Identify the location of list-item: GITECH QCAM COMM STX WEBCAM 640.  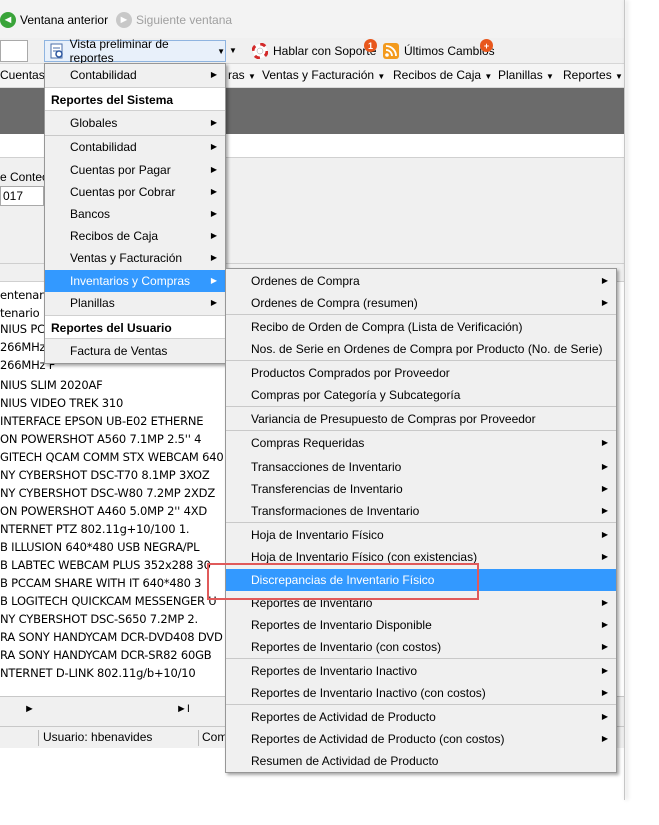
(115, 457).